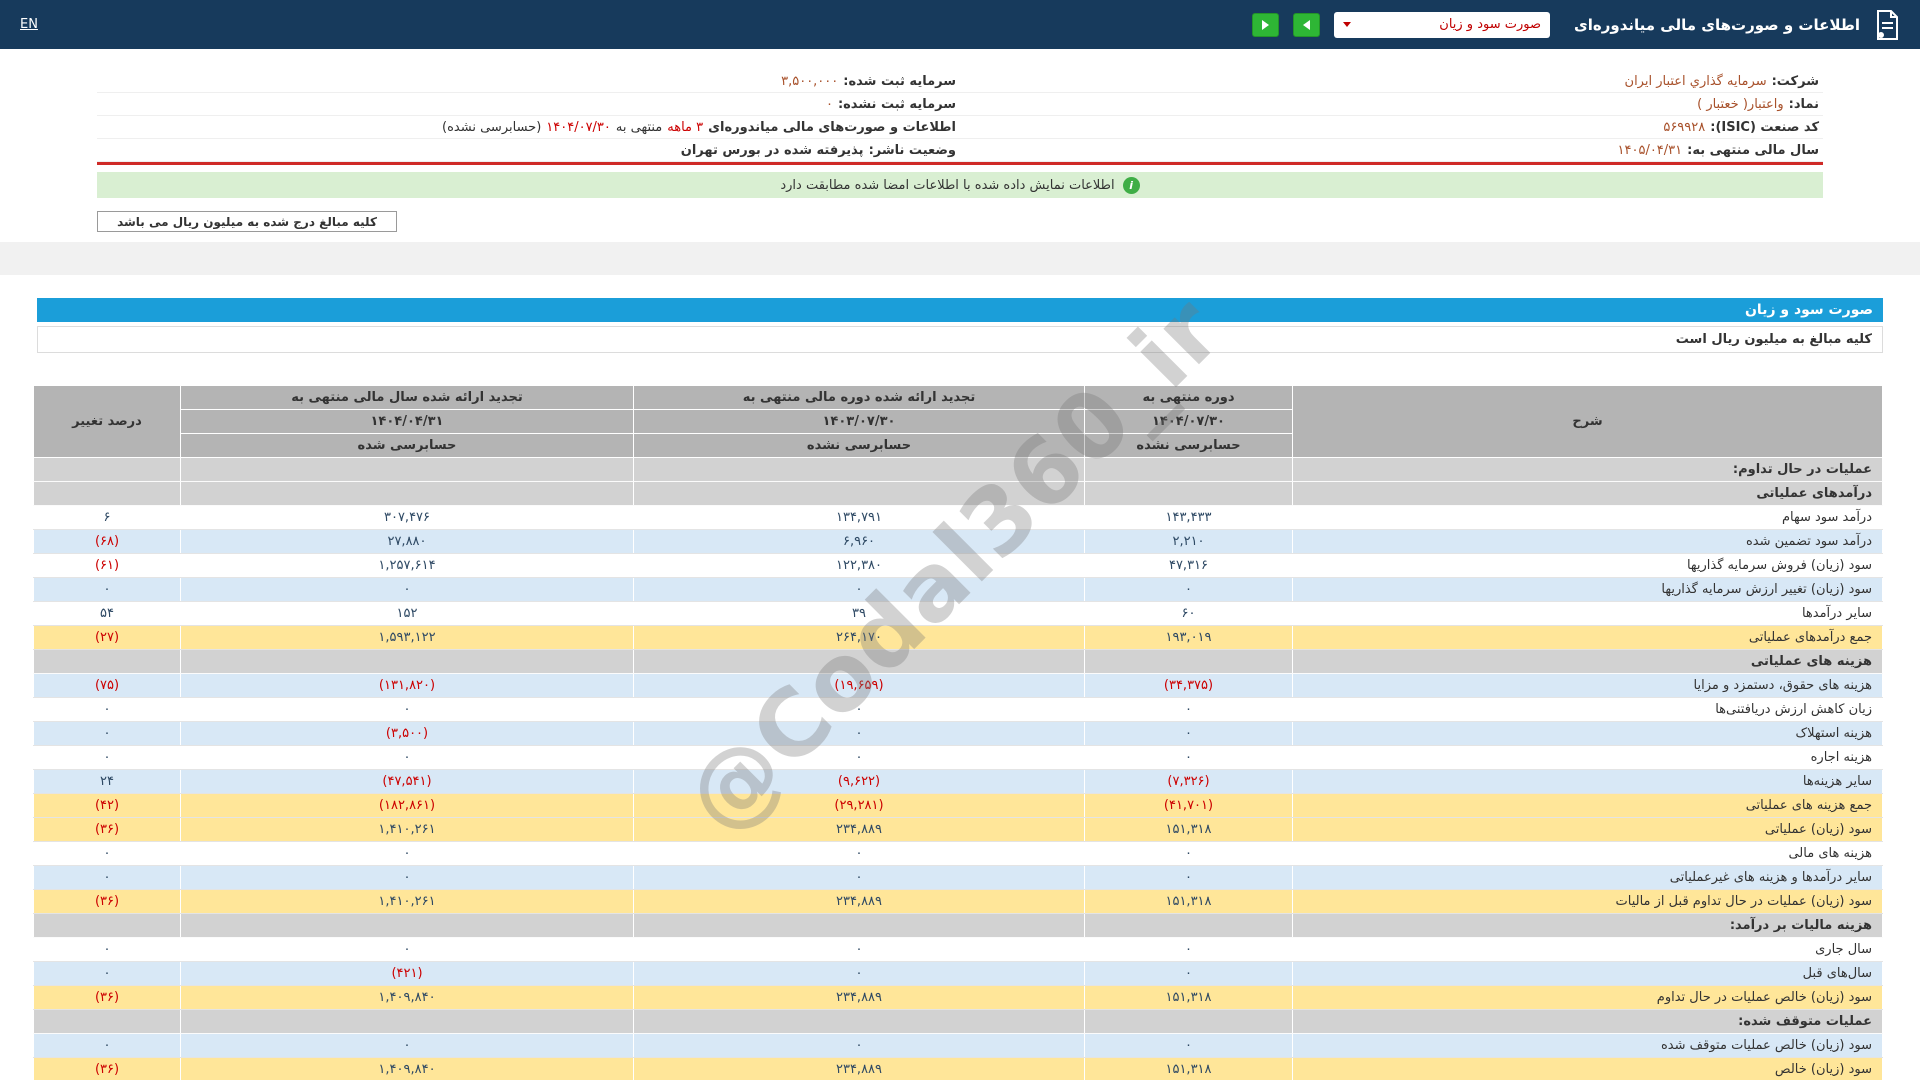  I want to click on report-period-mid-text: منتهی به, so click(639, 127).